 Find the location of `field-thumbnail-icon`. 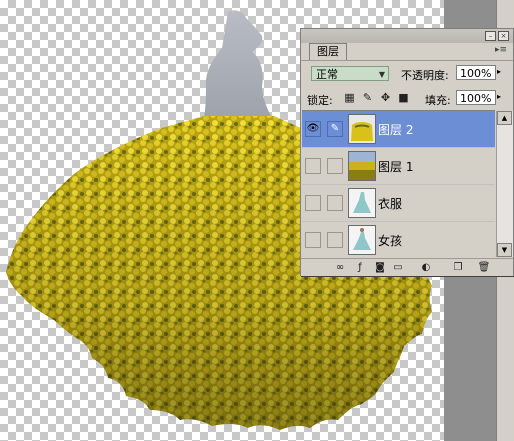

field-thumbnail-icon is located at coordinates (362, 166).